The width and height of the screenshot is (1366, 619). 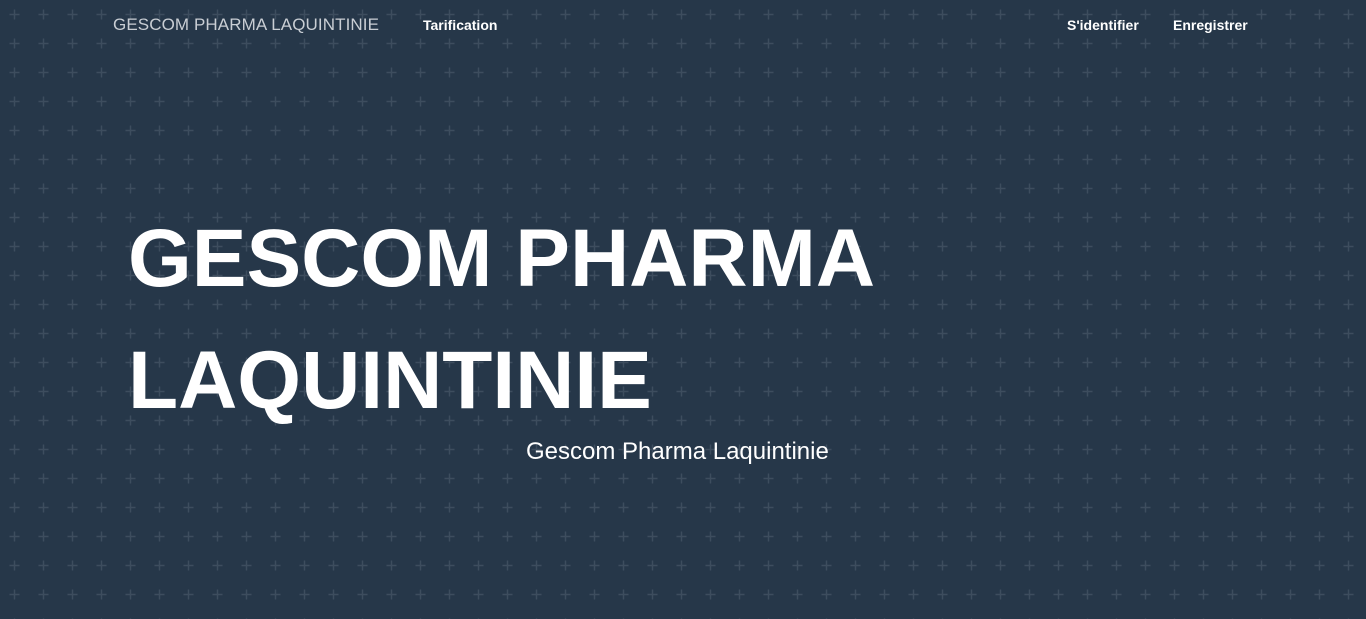 What do you see at coordinates (1210, 25) in the screenshot?
I see `nav-link-register: Enregistrer` at bounding box center [1210, 25].